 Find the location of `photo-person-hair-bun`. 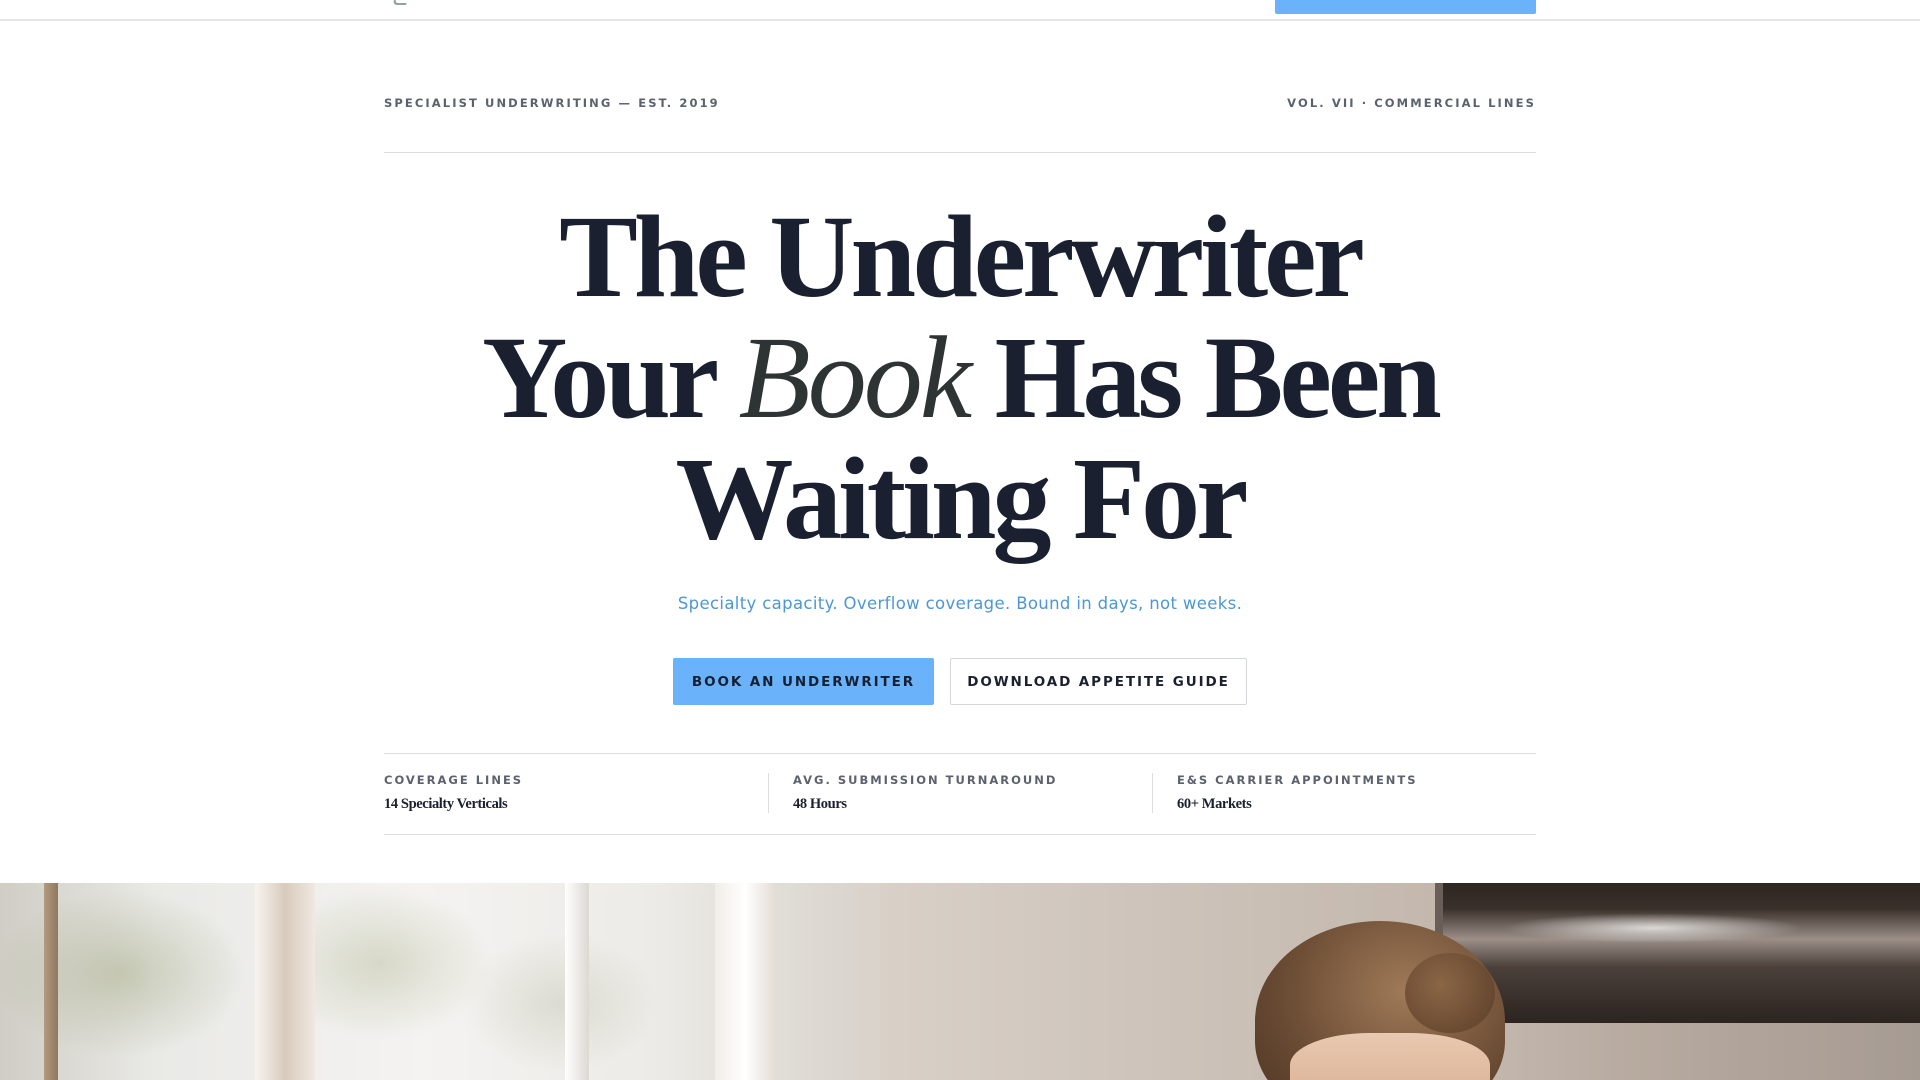

photo-person-hair-bun is located at coordinates (1450, 993).